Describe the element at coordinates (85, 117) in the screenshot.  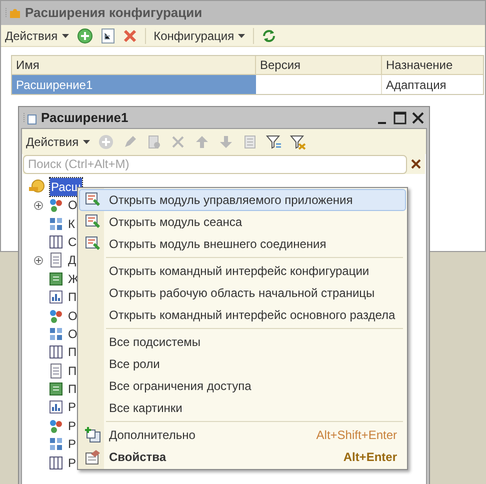
I see `window-title: Расширение1` at that location.